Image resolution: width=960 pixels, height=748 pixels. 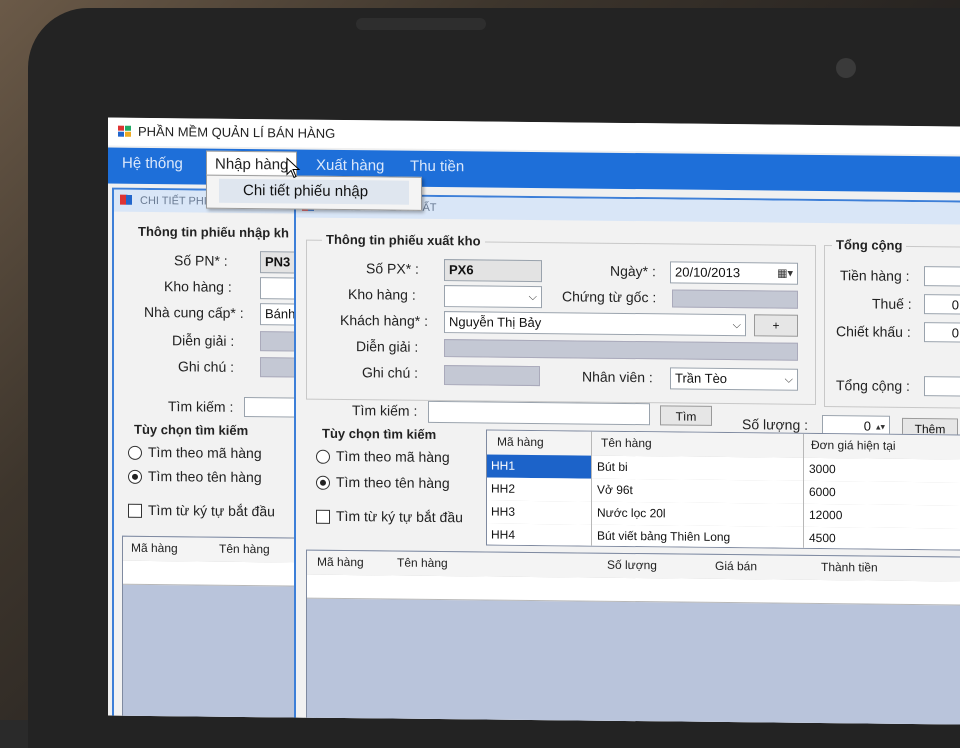 What do you see at coordinates (612, 466) in the screenshot?
I see `cell-ten-hang: Bút bi` at bounding box center [612, 466].